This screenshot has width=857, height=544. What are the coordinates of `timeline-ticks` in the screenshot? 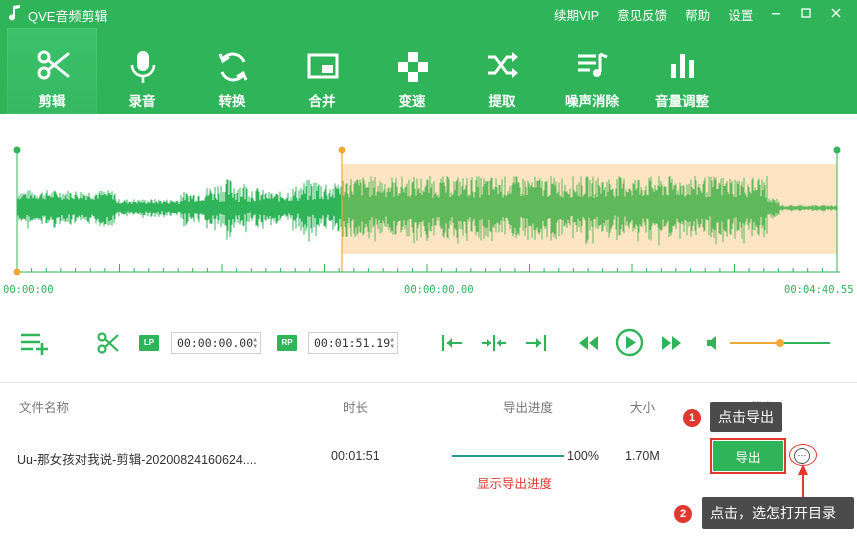 It's located at (427, 268).